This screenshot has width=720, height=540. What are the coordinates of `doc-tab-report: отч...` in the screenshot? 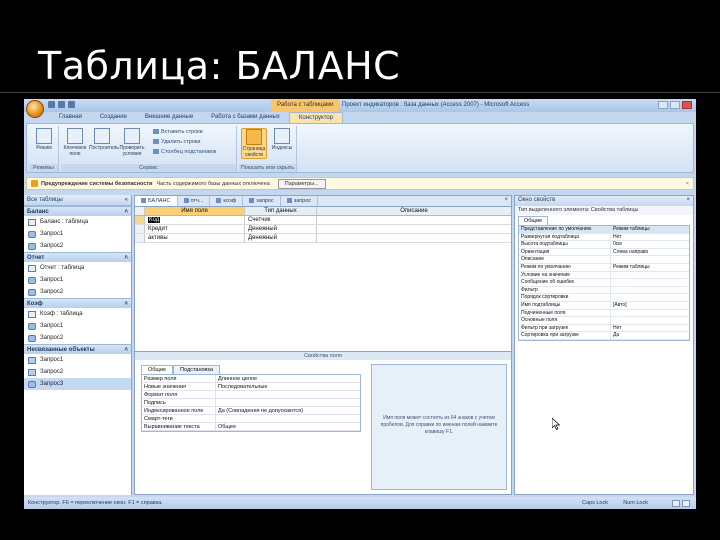 It's located at (194, 201).